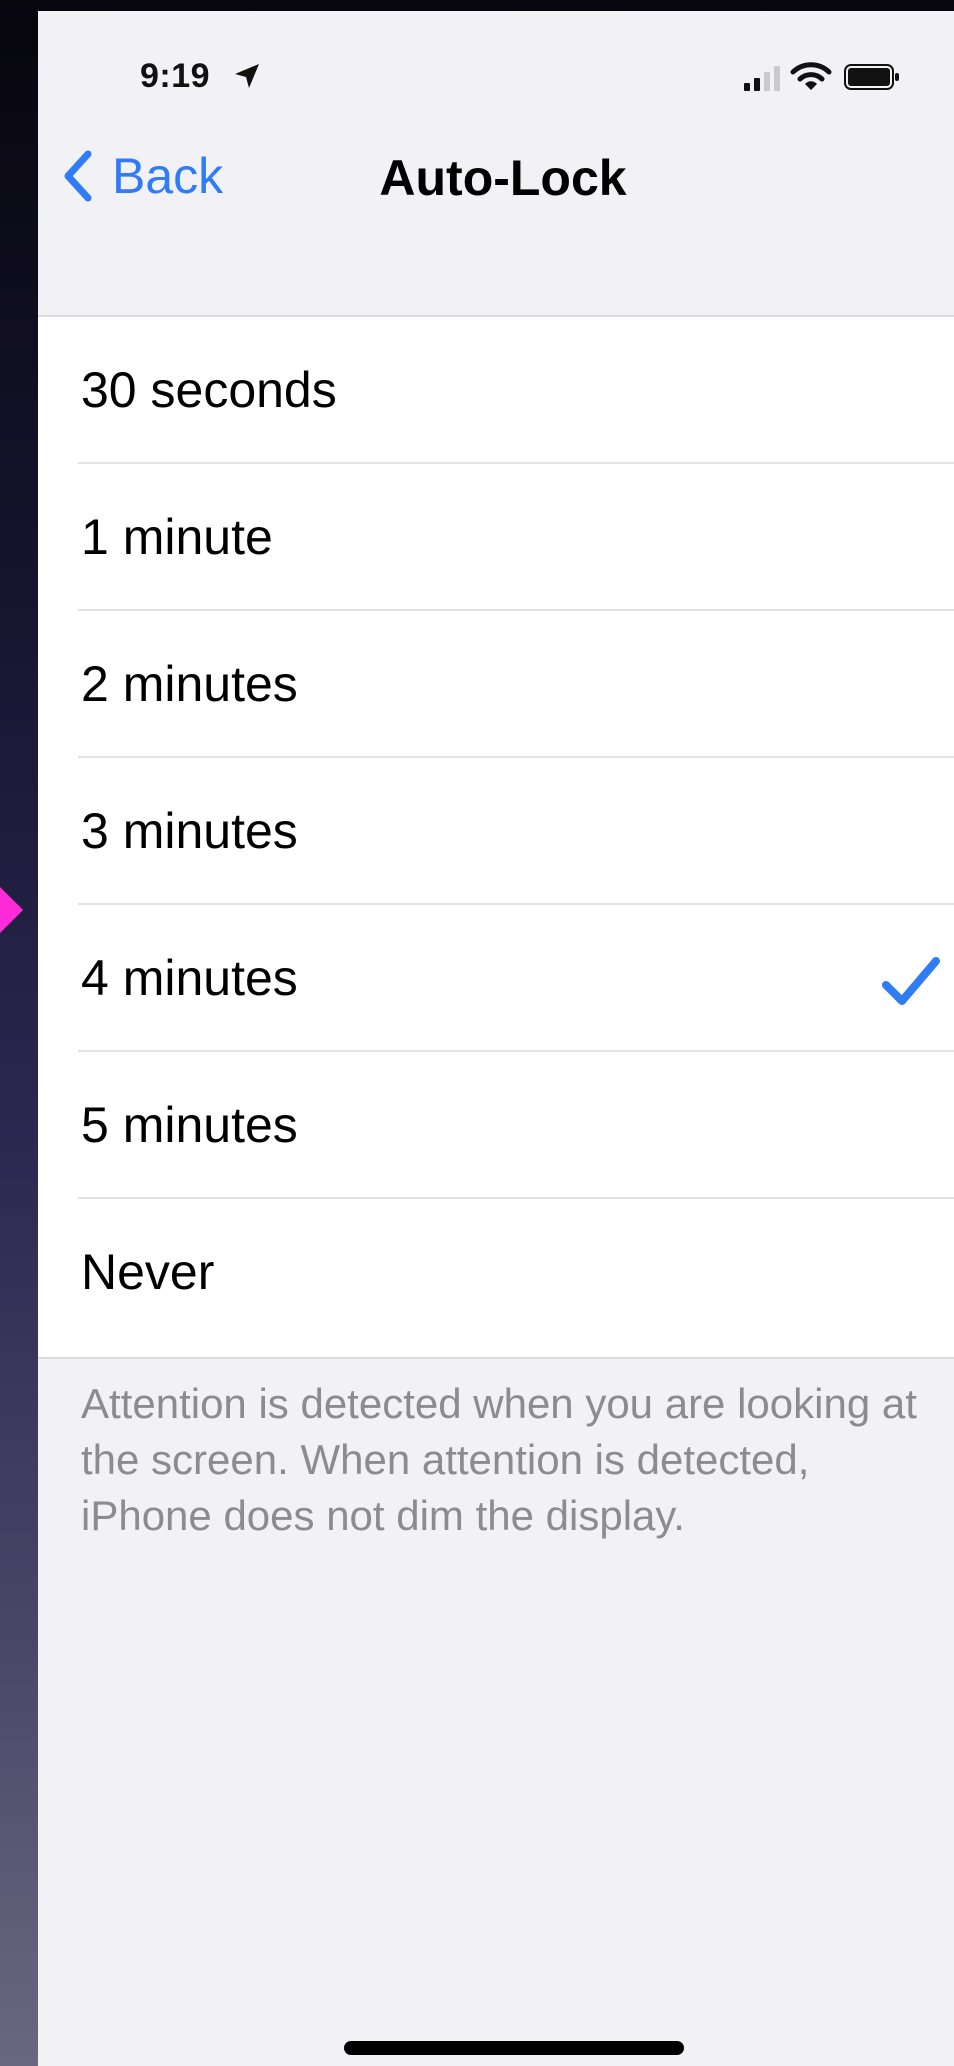 This screenshot has height=2066, width=954. Describe the element at coordinates (514, 2048) in the screenshot. I see `home-indicator` at that location.